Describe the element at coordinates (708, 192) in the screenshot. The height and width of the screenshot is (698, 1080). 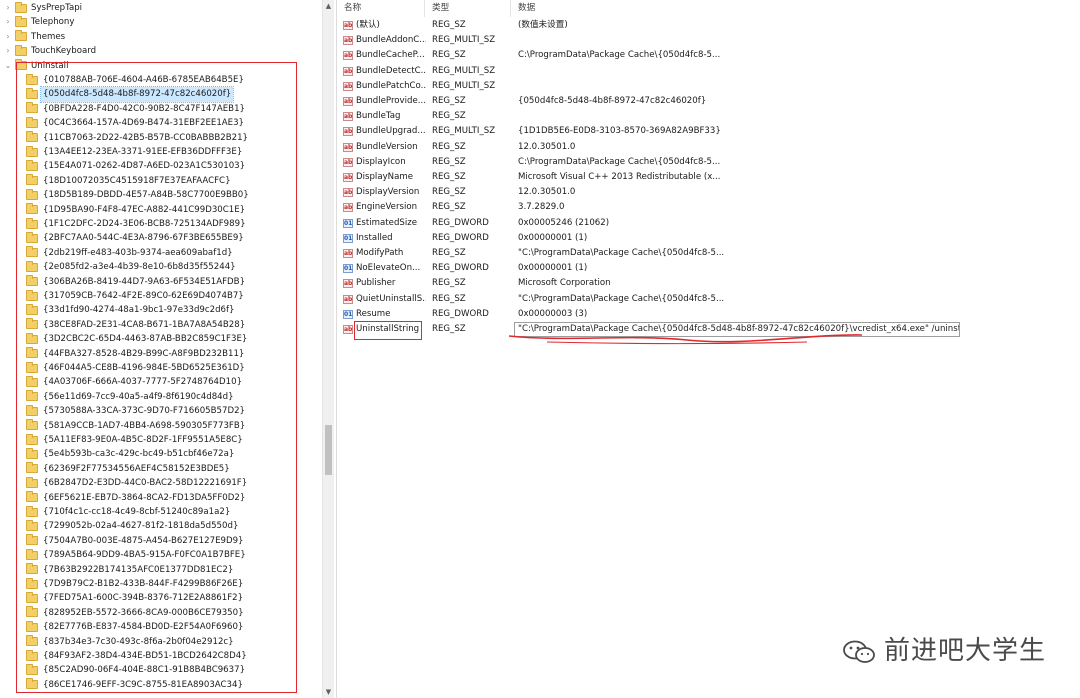
I see `value-row: ab DisplayVersion REG_SZ 12.0.30501.0` at that location.